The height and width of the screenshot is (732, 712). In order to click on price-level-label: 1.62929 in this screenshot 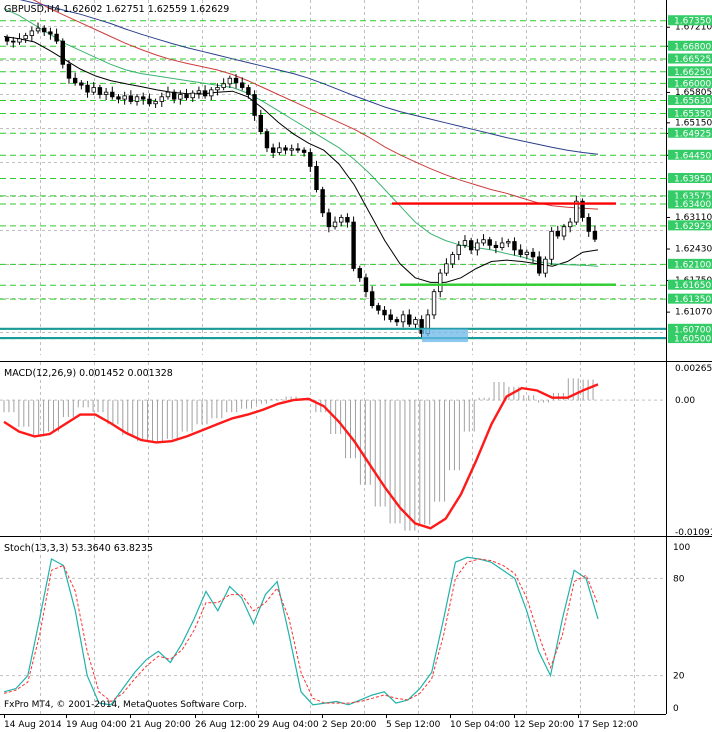, I will do `click(692, 227)`.